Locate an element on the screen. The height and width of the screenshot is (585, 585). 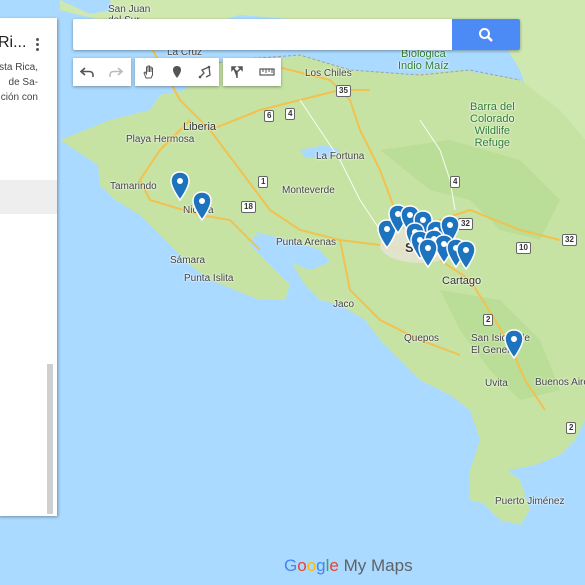
undo-button is located at coordinates (87, 72).